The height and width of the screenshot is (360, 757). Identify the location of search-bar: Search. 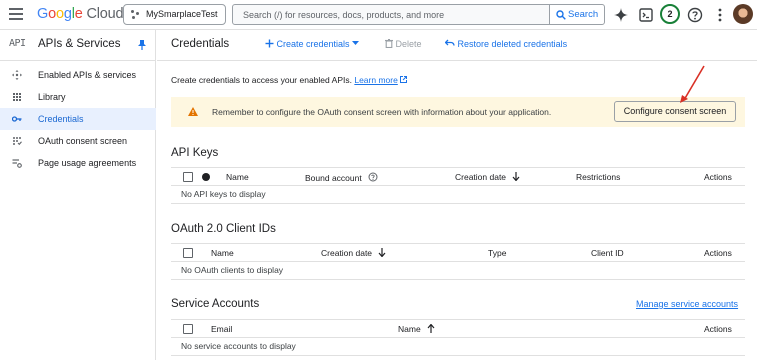
(418, 14).